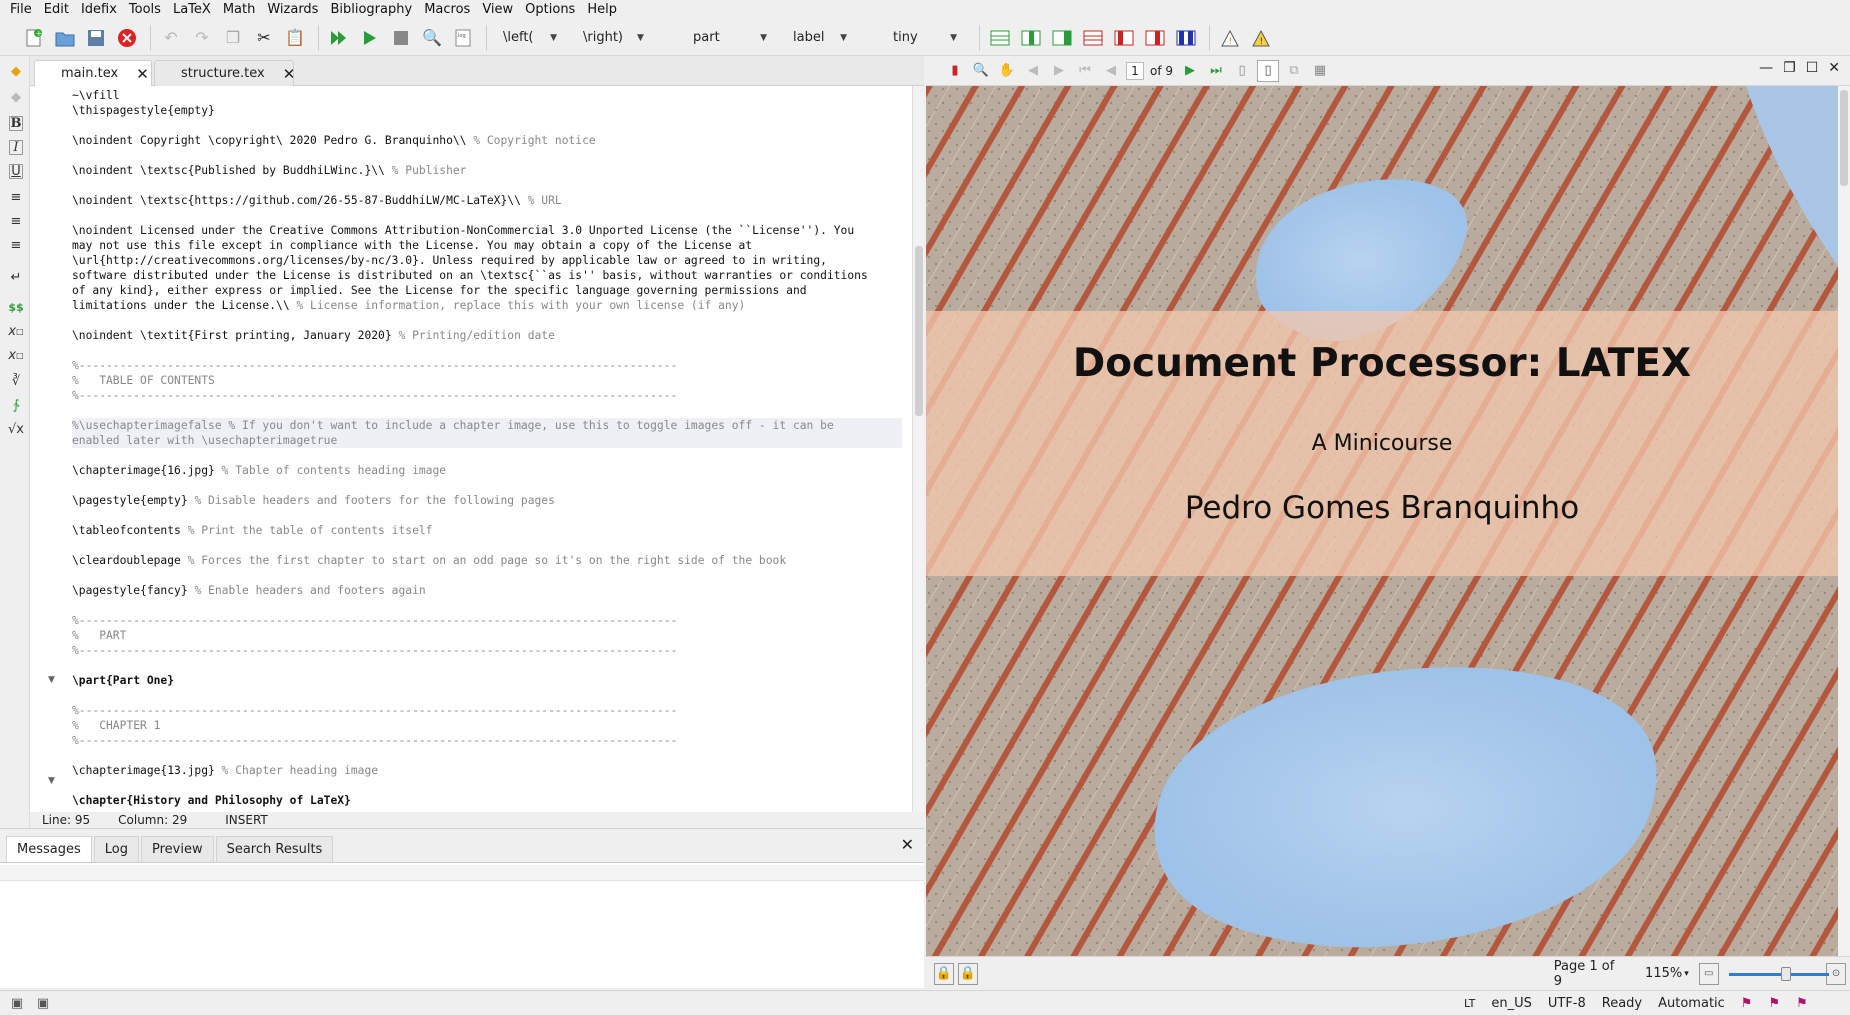 This screenshot has width=1850, height=1015. What do you see at coordinates (16, 405) in the screenshot?
I see `dfrac-icon: ∱` at bounding box center [16, 405].